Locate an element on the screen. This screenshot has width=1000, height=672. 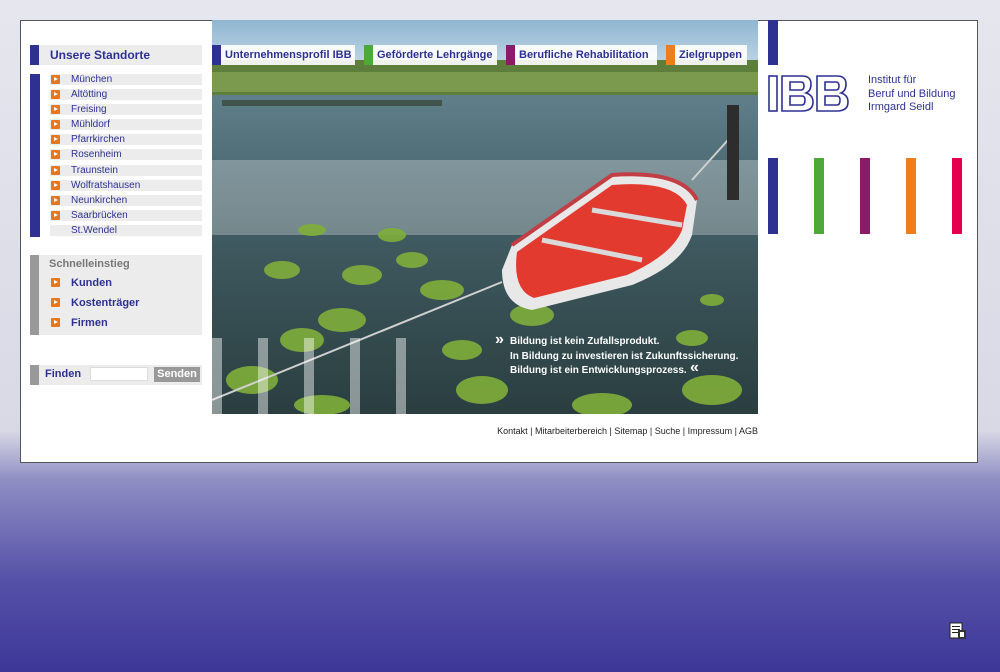
location-label: Traunstein is located at coordinates (94, 170).